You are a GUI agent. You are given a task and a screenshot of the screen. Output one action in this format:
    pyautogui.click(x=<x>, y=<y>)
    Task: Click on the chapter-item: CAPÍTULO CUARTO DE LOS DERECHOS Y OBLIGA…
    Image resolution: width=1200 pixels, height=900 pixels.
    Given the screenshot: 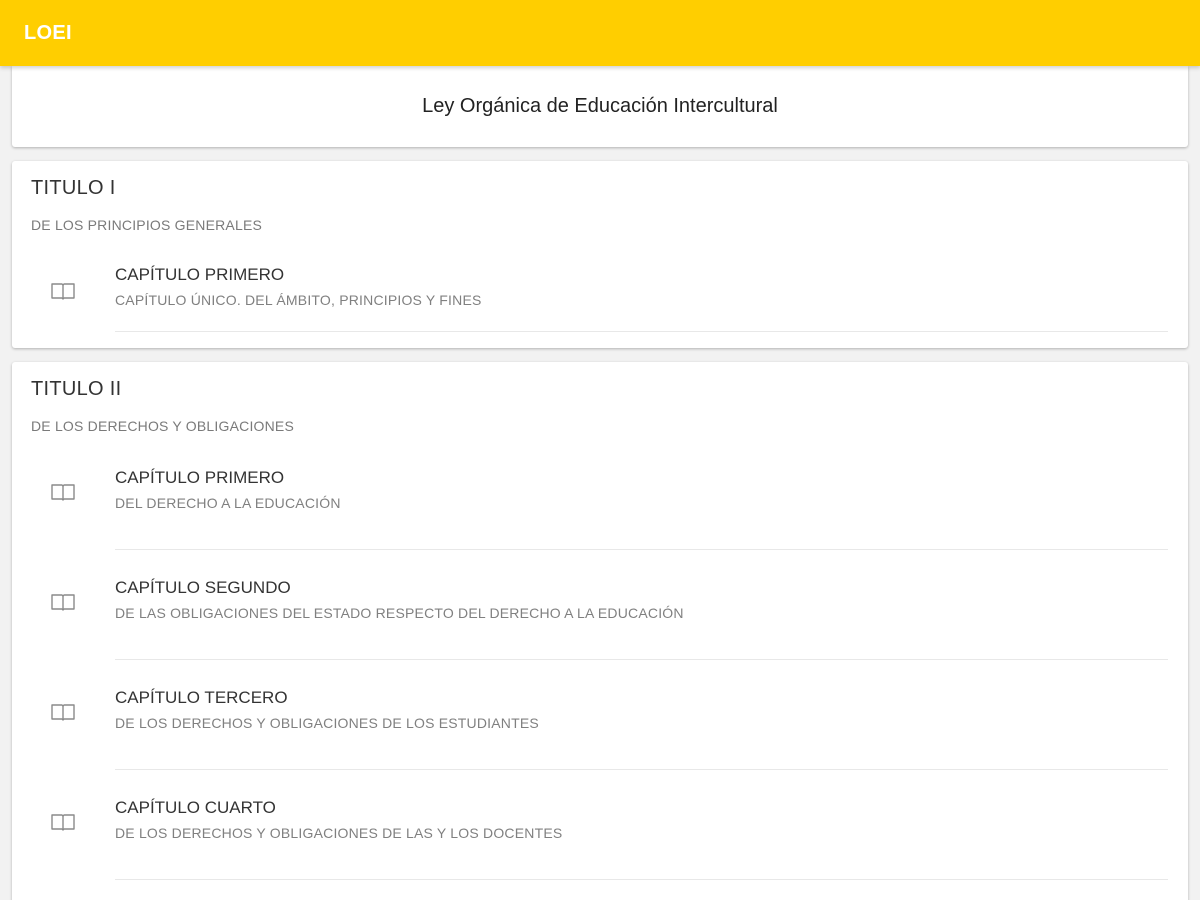 What is the action you would take?
    pyautogui.click(x=600, y=827)
    